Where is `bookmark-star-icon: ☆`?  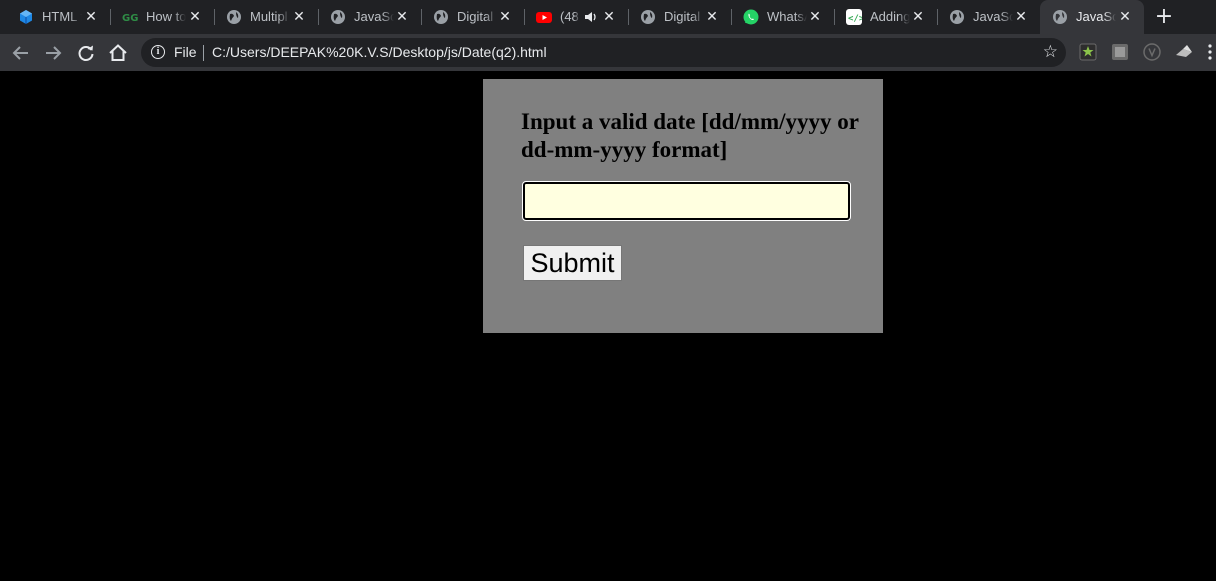
bookmark-star-icon: ☆ is located at coordinates (1050, 52).